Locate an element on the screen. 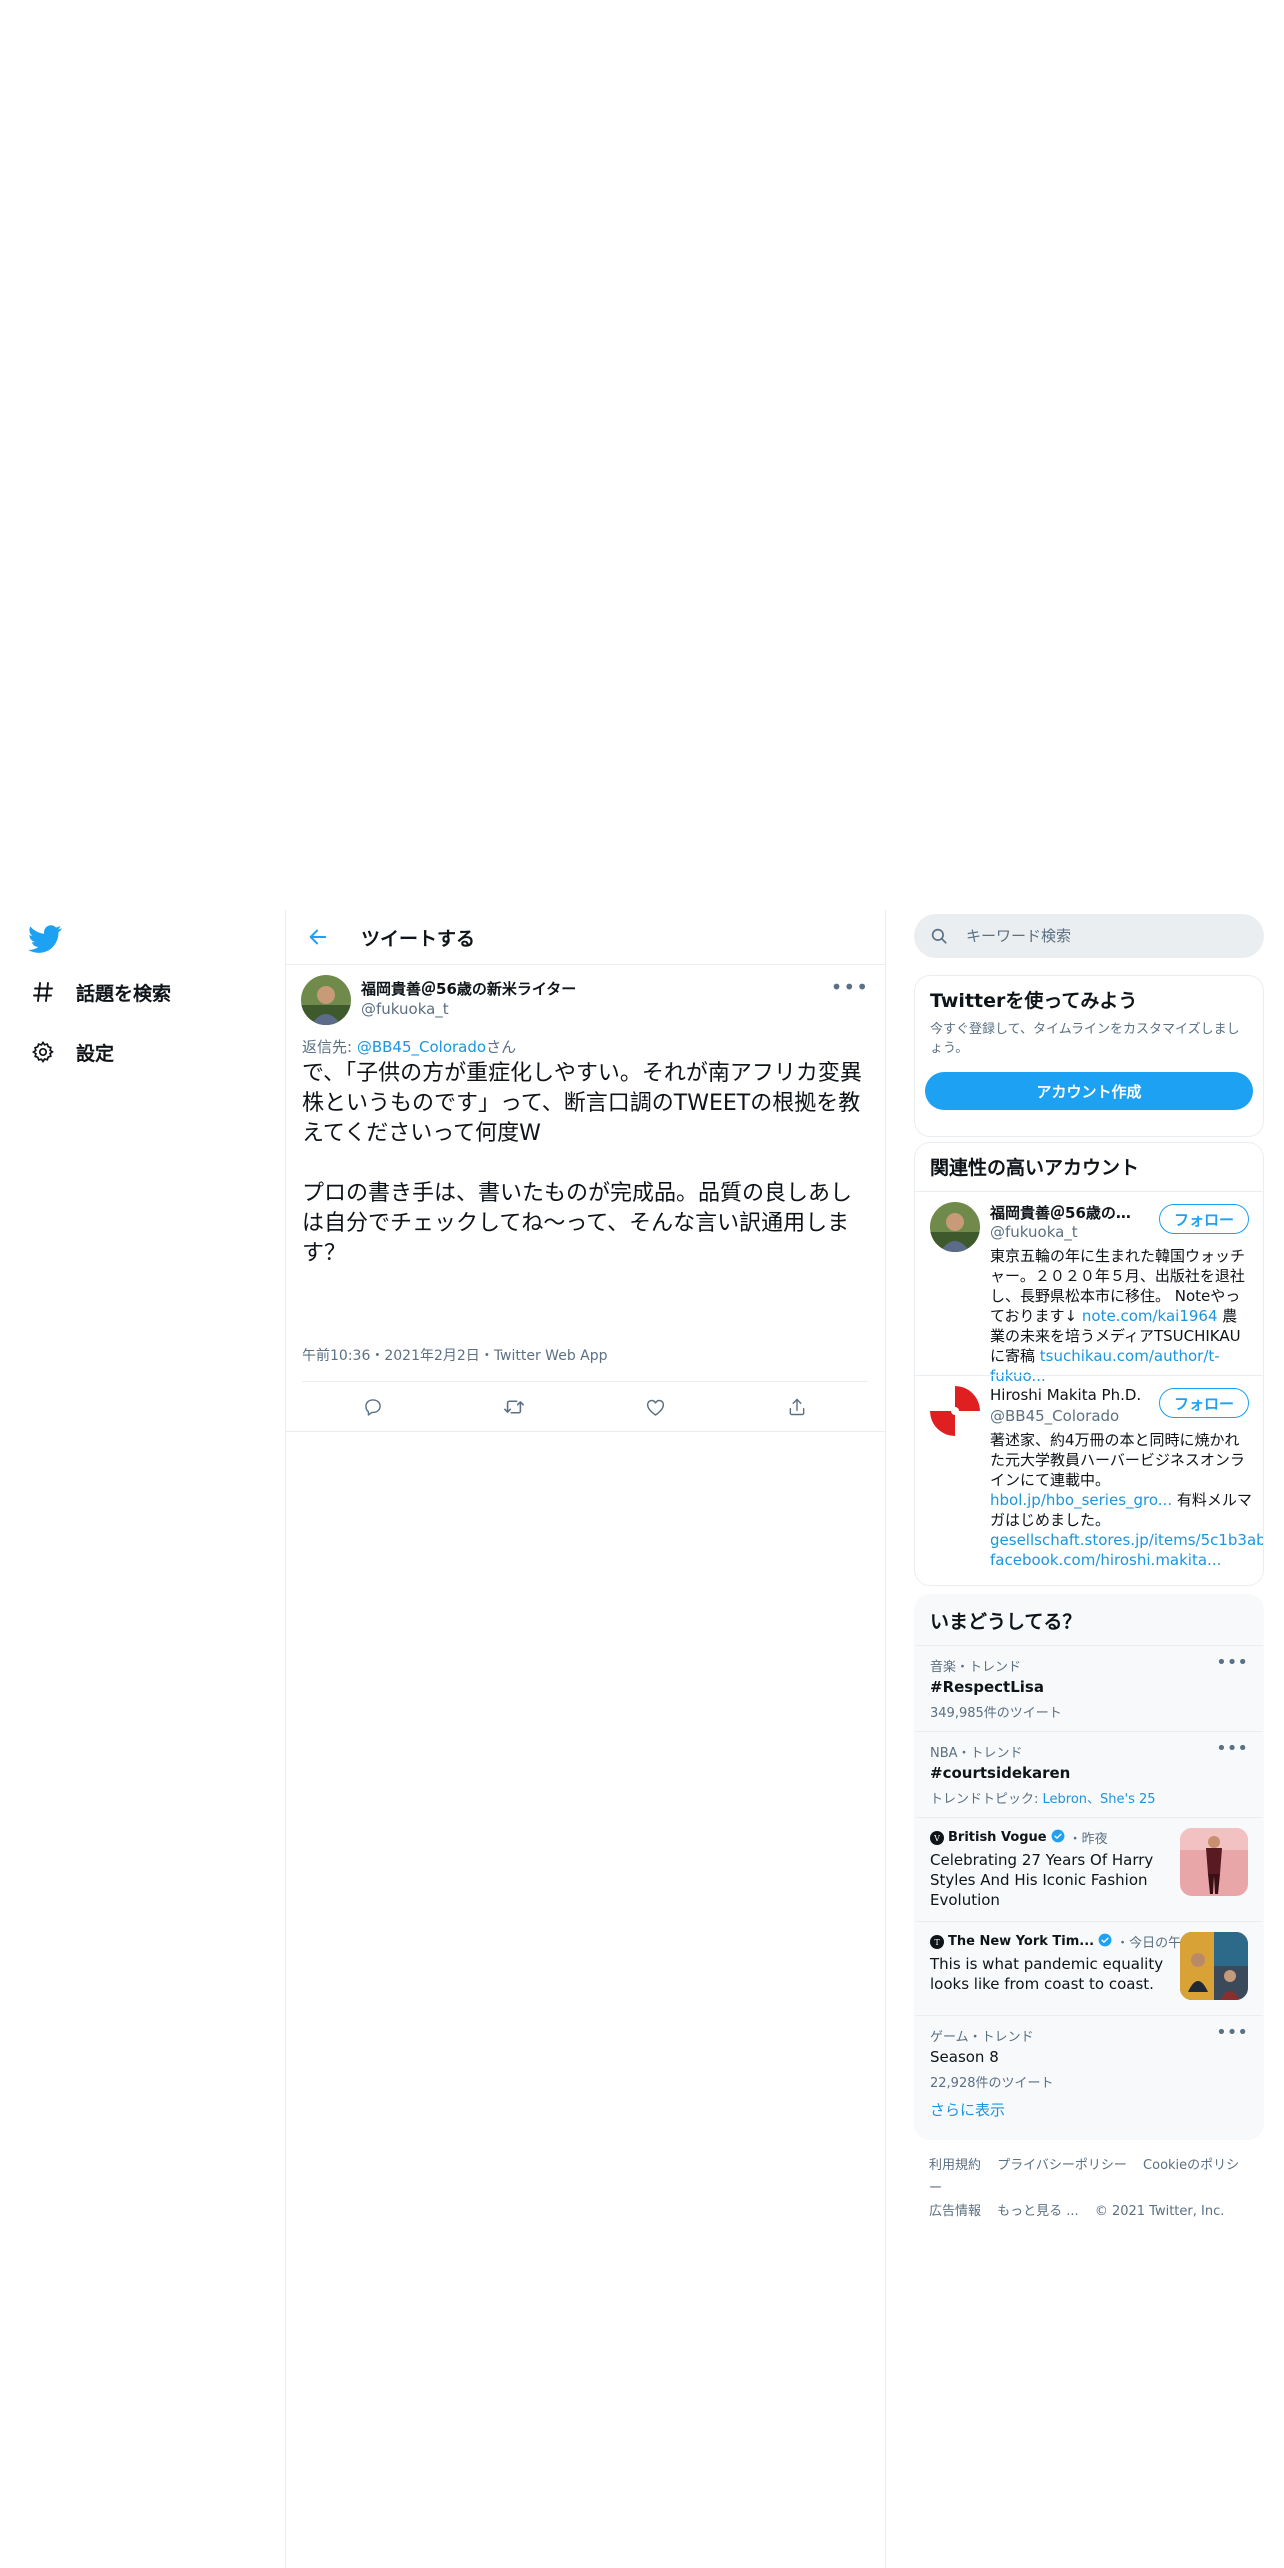  reply-prefix: 返信先: is located at coordinates (329, 1047).